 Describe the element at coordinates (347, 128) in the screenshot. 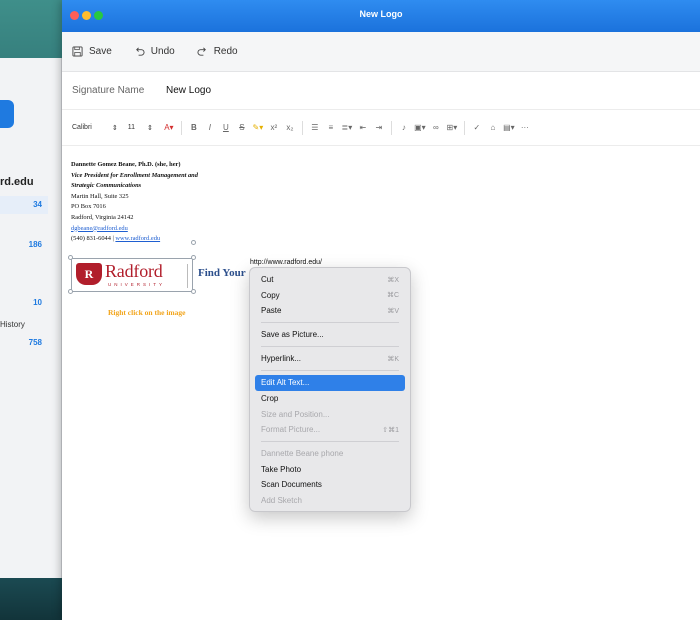

I see `align-icon: ≣▾` at that location.